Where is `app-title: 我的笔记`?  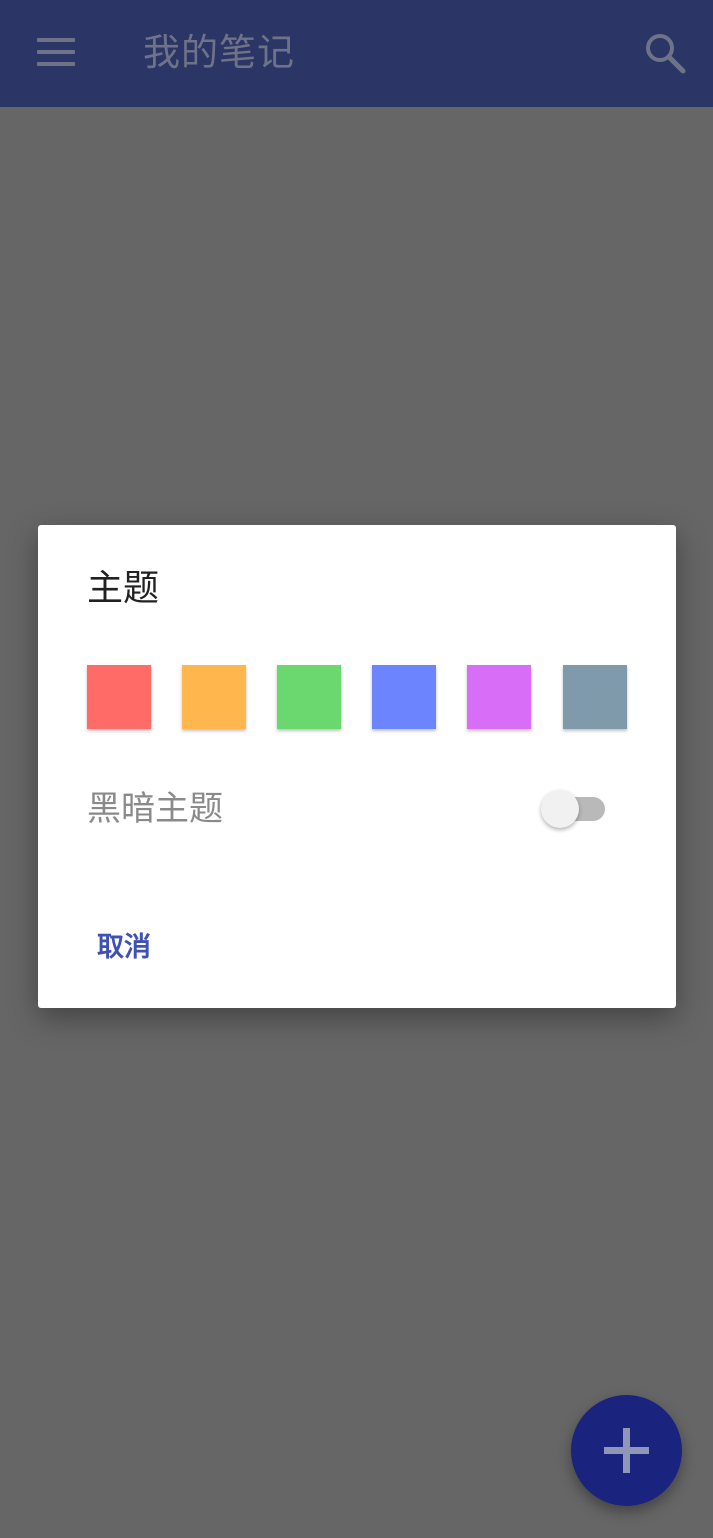
app-title: 我的笔记 is located at coordinates (219, 52).